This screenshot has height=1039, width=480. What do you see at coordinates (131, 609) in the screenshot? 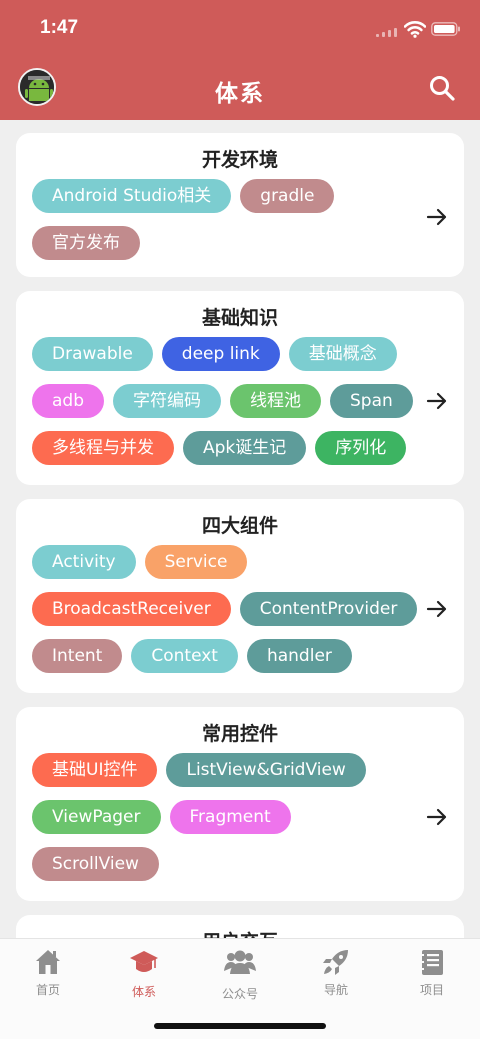
I see `tag-chip: BroadcastReceiver` at bounding box center [131, 609].